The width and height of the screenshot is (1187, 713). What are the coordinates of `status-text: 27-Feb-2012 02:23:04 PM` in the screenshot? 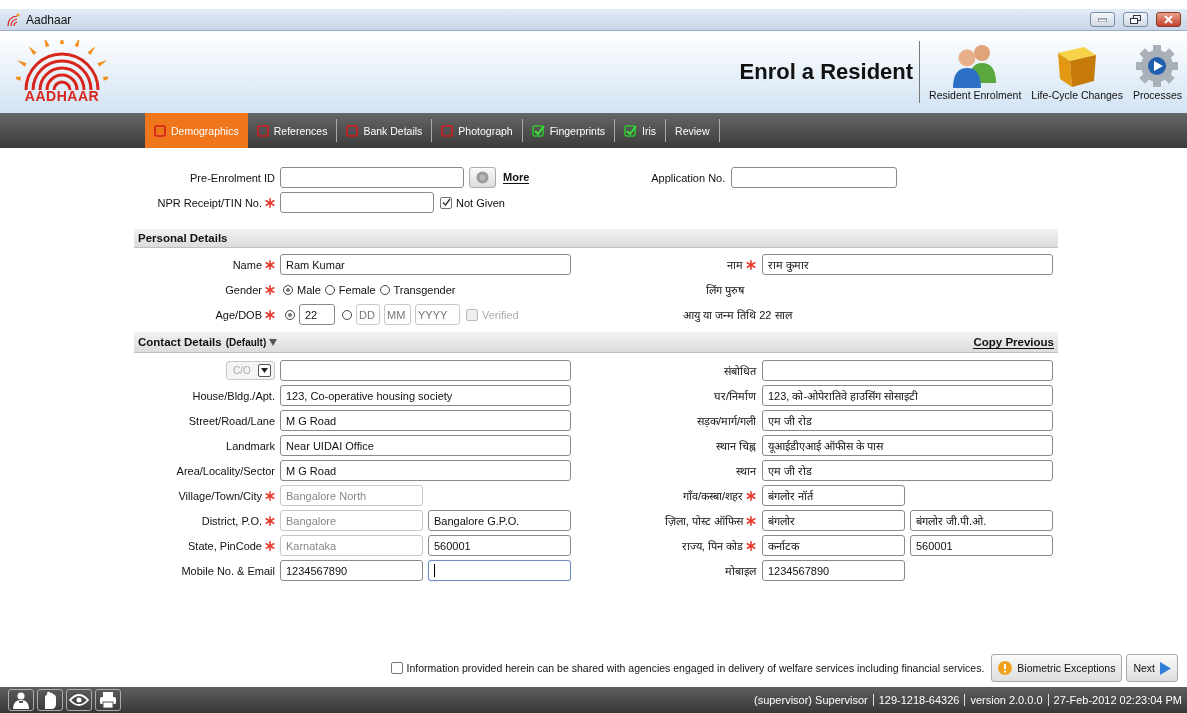 It's located at (1117, 700).